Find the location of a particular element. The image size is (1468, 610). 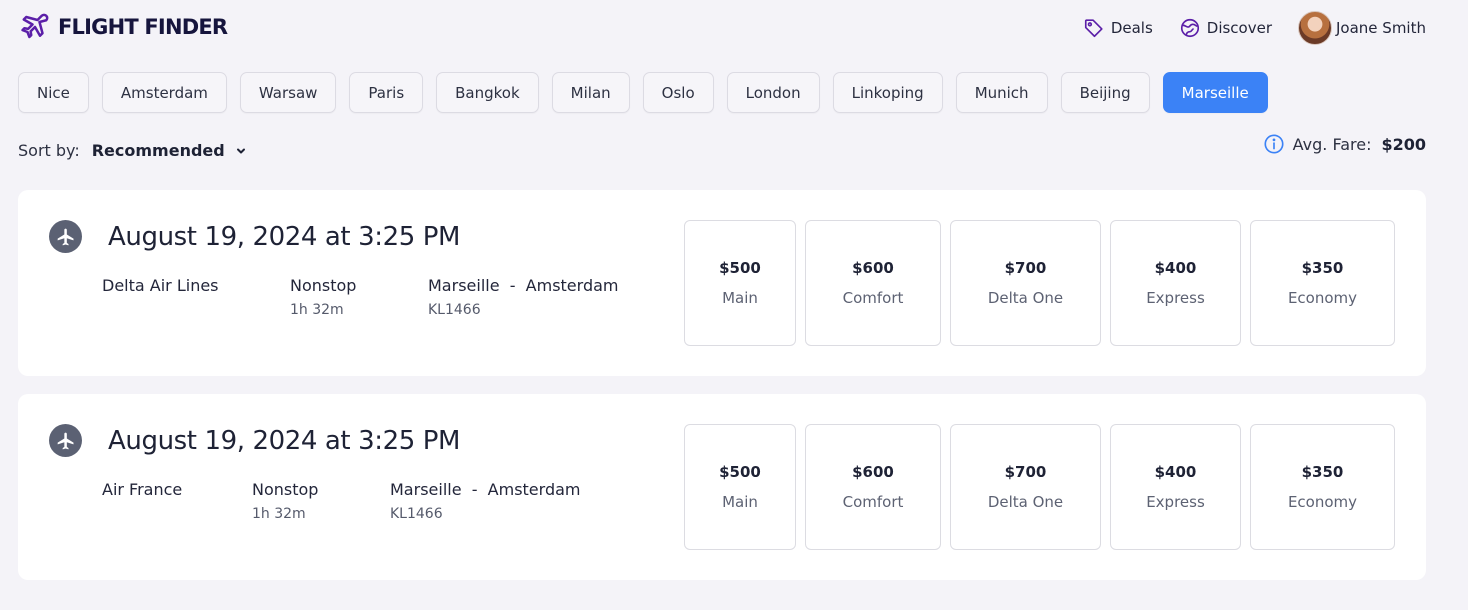

info-icon is located at coordinates (1274, 144).